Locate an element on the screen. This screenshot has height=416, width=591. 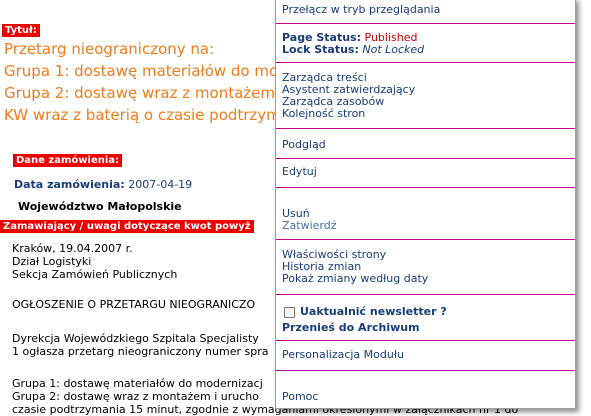
menu-item-archive: Przenieś do Archiwum is located at coordinates (351, 328).